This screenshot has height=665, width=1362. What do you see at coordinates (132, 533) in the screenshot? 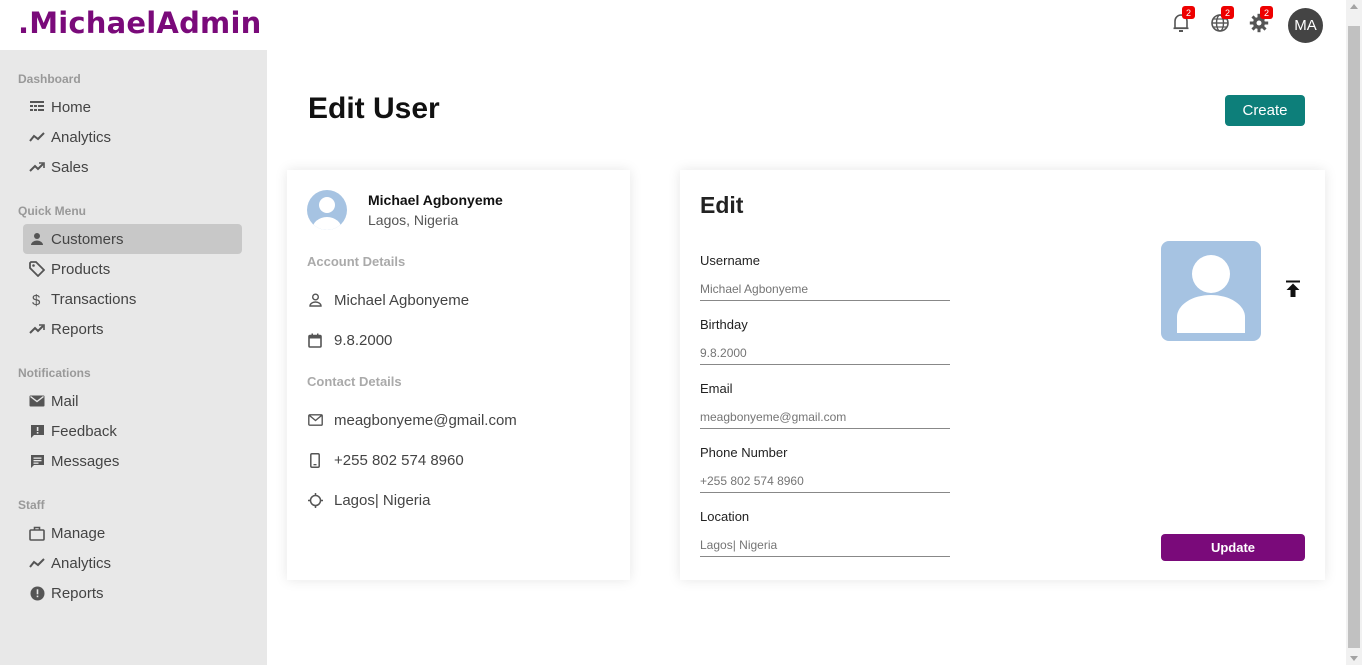
I see `sidebar-item-manage: Manage` at bounding box center [132, 533].